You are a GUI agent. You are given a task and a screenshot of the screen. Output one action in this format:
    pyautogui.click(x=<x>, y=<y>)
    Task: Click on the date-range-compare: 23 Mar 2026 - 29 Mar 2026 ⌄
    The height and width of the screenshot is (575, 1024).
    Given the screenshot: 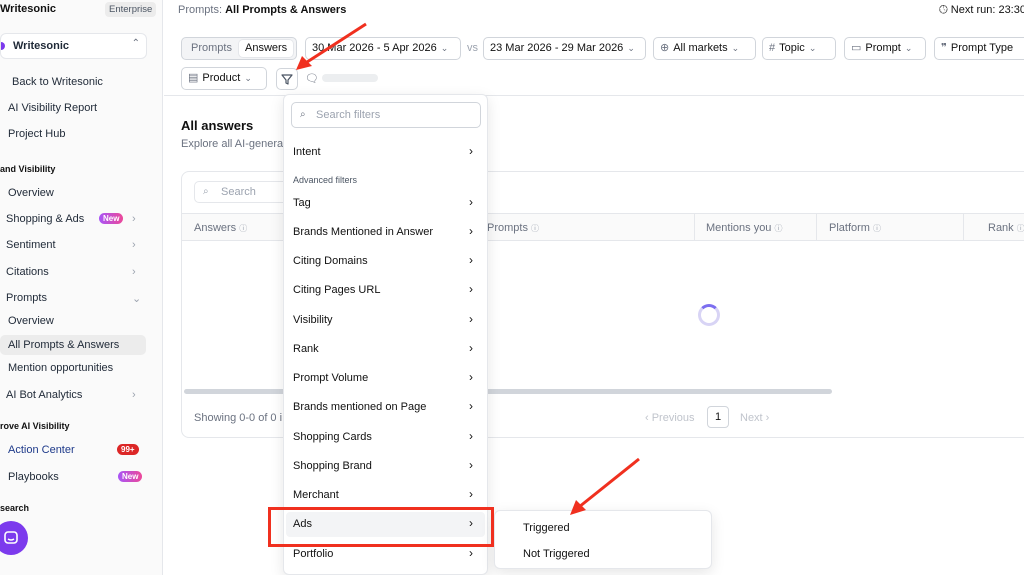 What is the action you would take?
    pyautogui.click(x=564, y=48)
    